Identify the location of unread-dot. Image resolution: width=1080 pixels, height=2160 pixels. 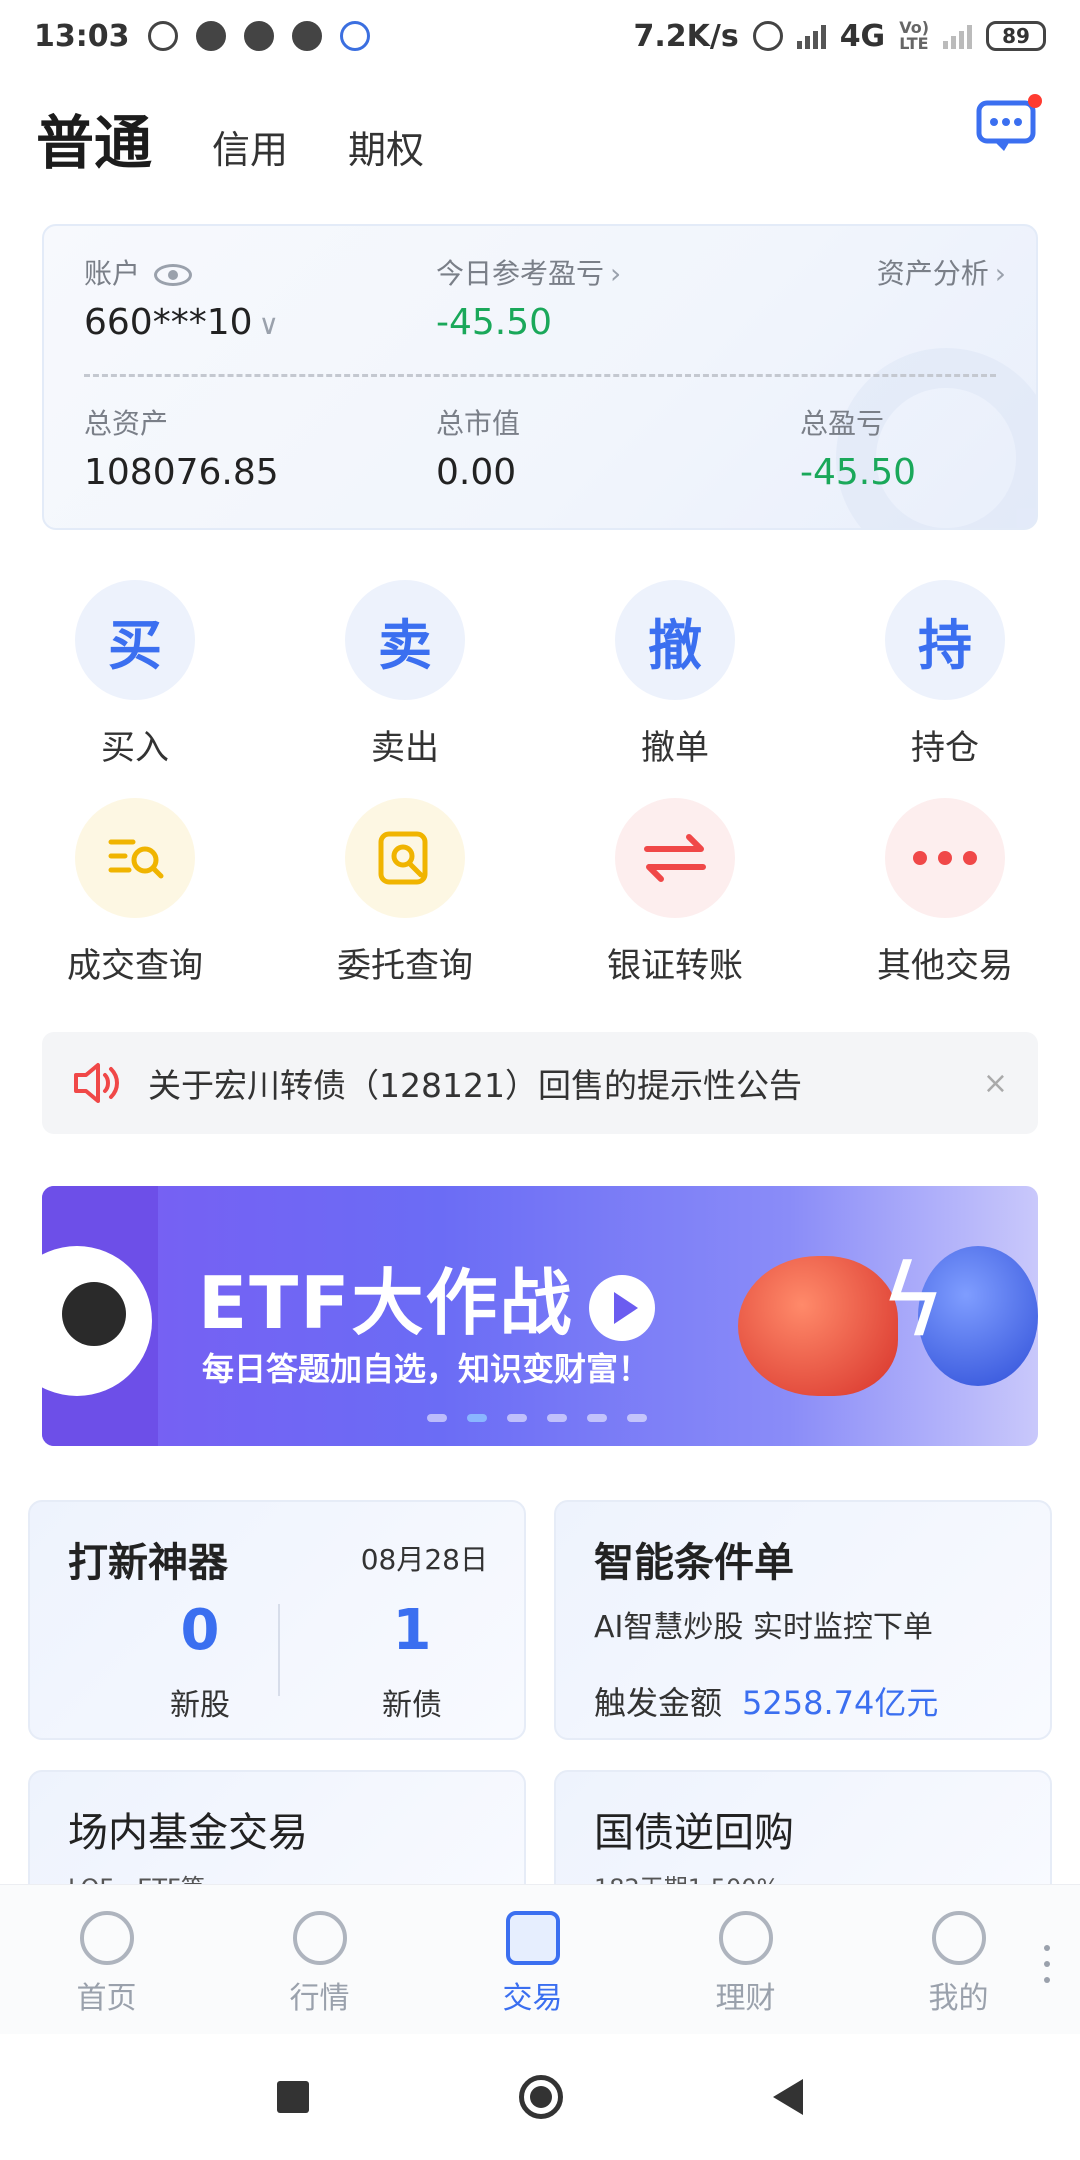
(1035, 101).